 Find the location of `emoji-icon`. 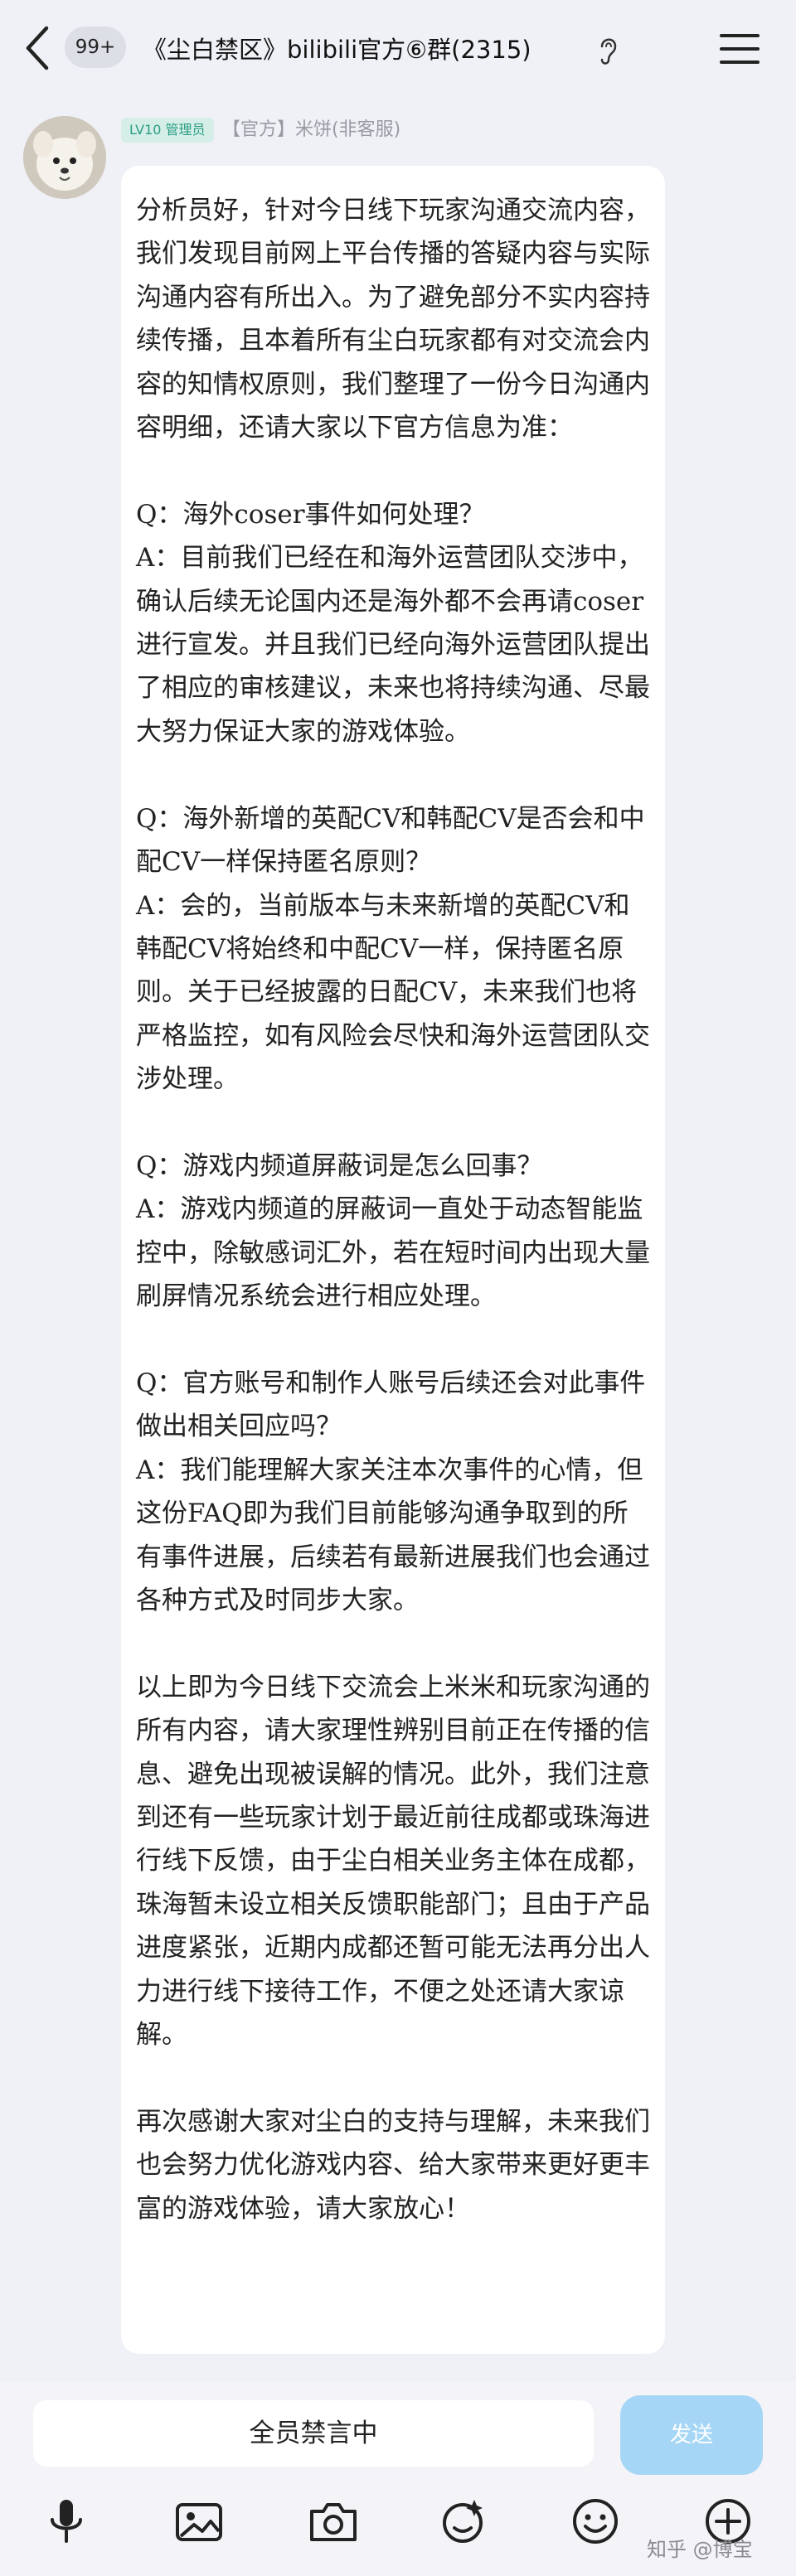

emoji-icon is located at coordinates (595, 2521).